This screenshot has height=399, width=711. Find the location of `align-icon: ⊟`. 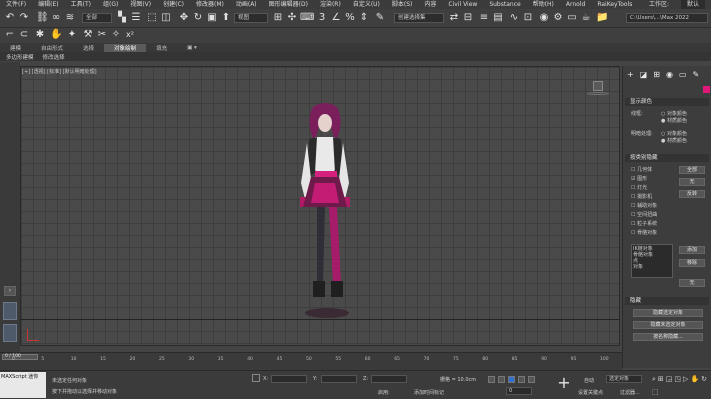

align-icon: ⊟ is located at coordinates (468, 18).